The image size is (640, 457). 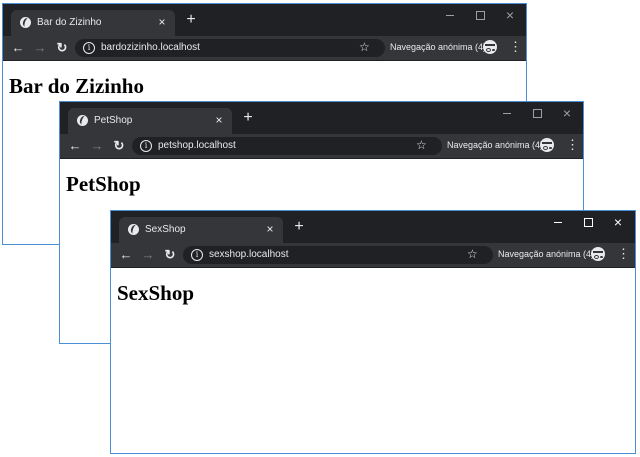 I want to click on title-bar: PetShop × + ×, so click(x=321, y=118).